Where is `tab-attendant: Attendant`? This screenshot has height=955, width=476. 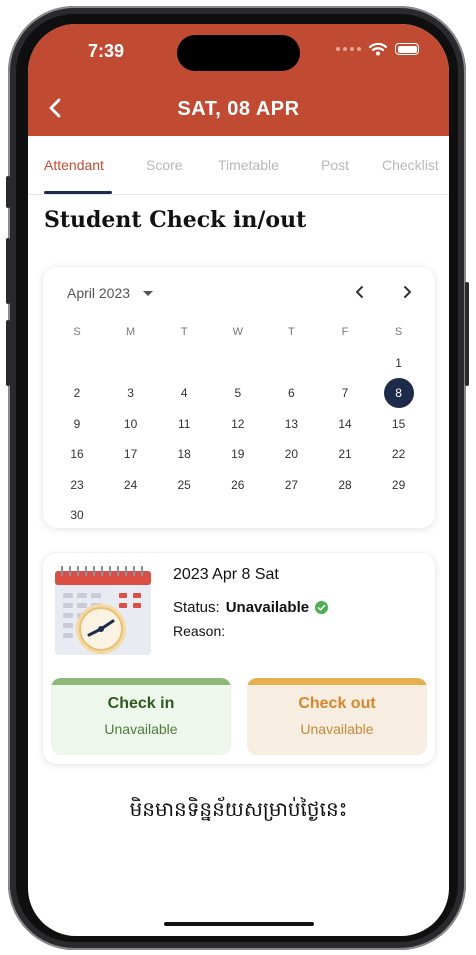 tab-attendant: Attendant is located at coordinates (74, 165).